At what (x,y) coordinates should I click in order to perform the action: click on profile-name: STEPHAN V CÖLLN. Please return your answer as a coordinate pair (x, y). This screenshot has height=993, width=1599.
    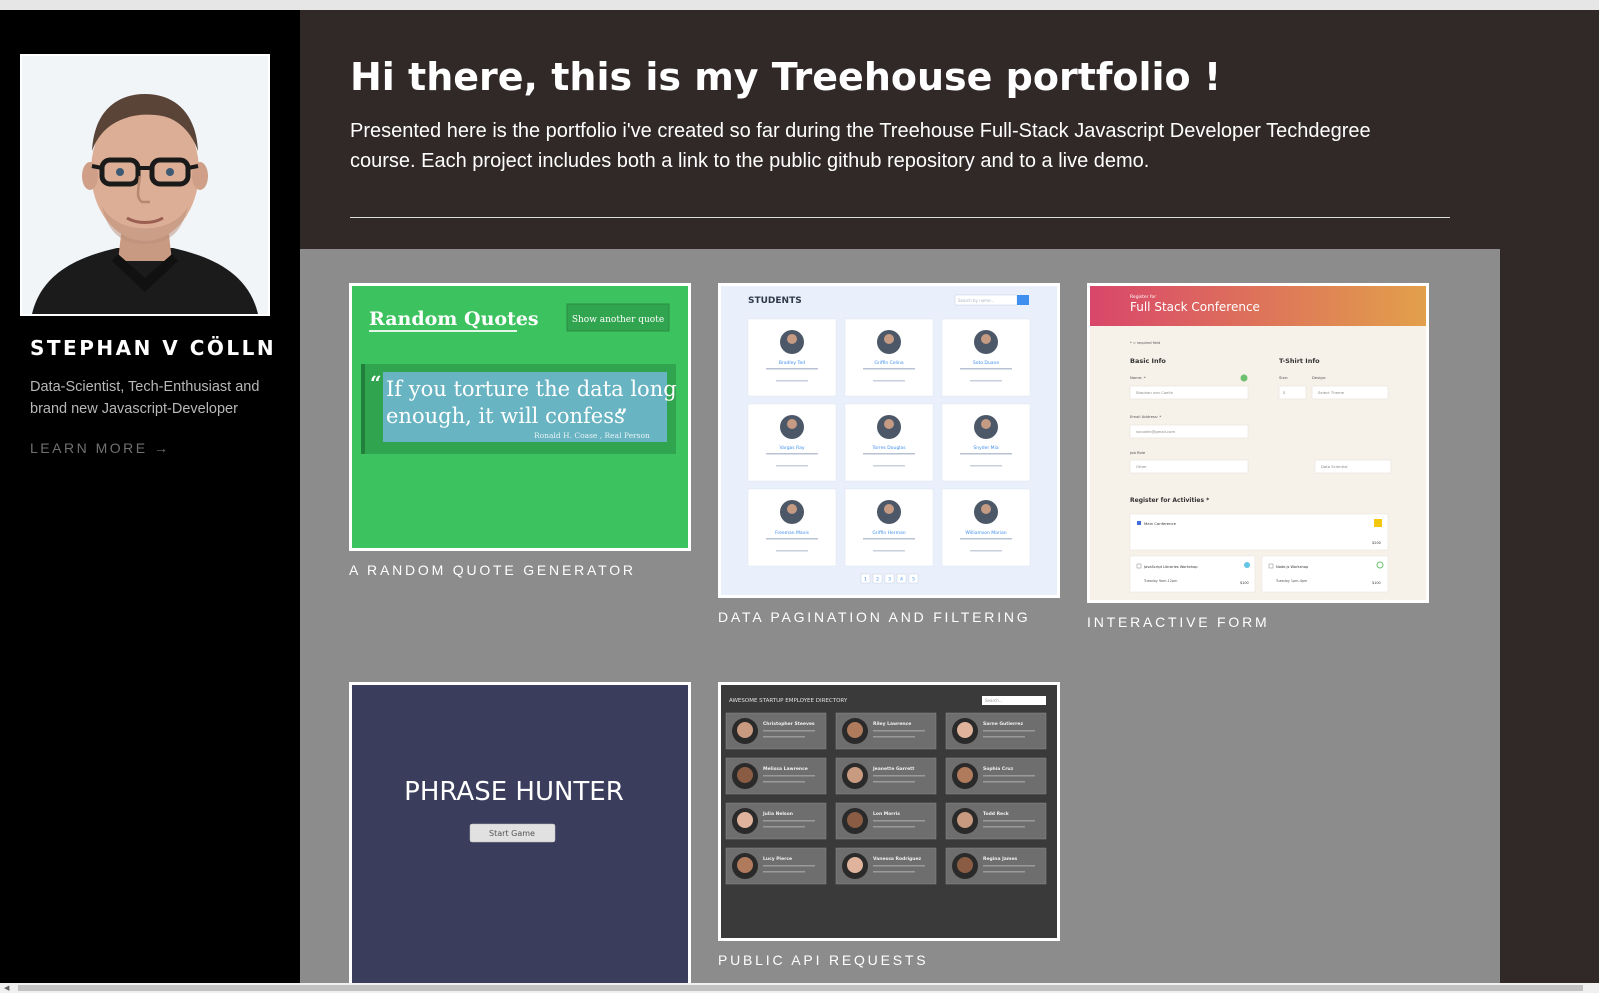
    Looking at the image, I should click on (153, 348).